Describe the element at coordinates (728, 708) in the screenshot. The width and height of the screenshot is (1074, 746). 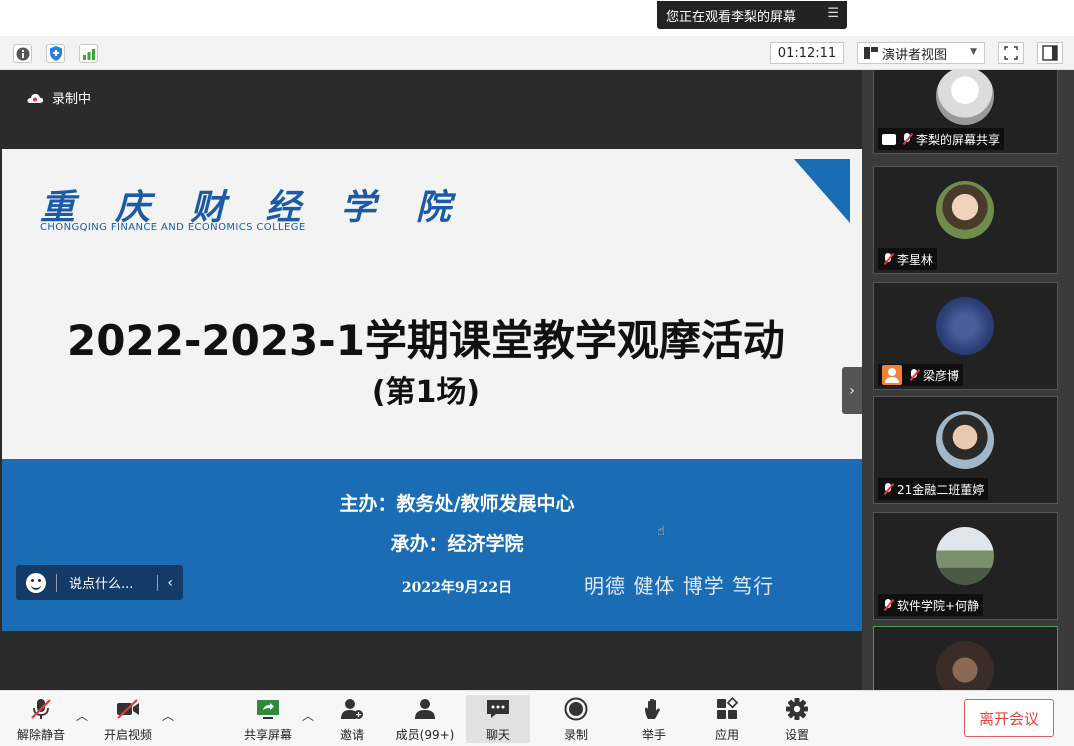
I see `apps-icon` at that location.